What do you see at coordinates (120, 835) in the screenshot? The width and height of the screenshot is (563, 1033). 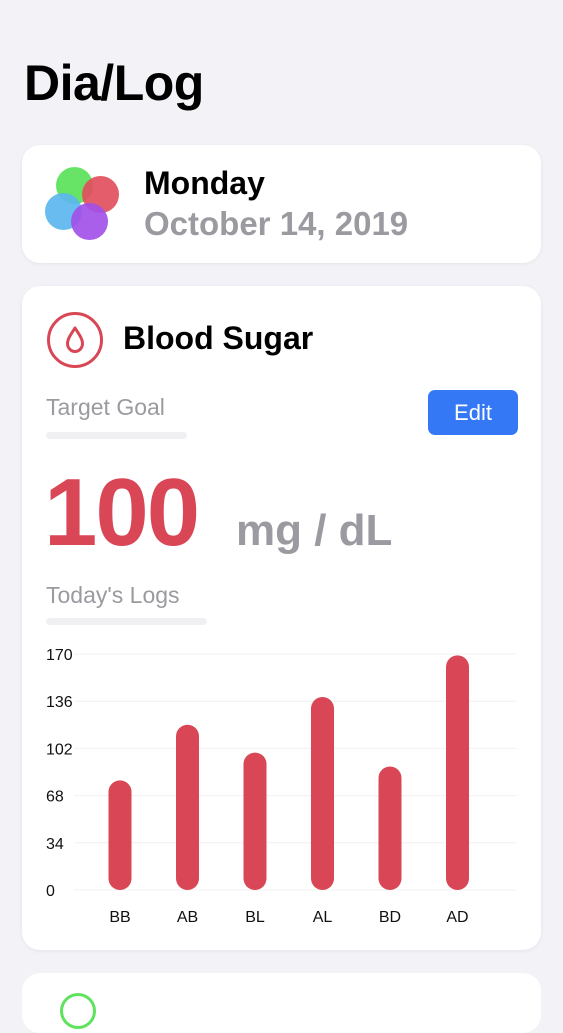 I see `bar-bb` at bounding box center [120, 835].